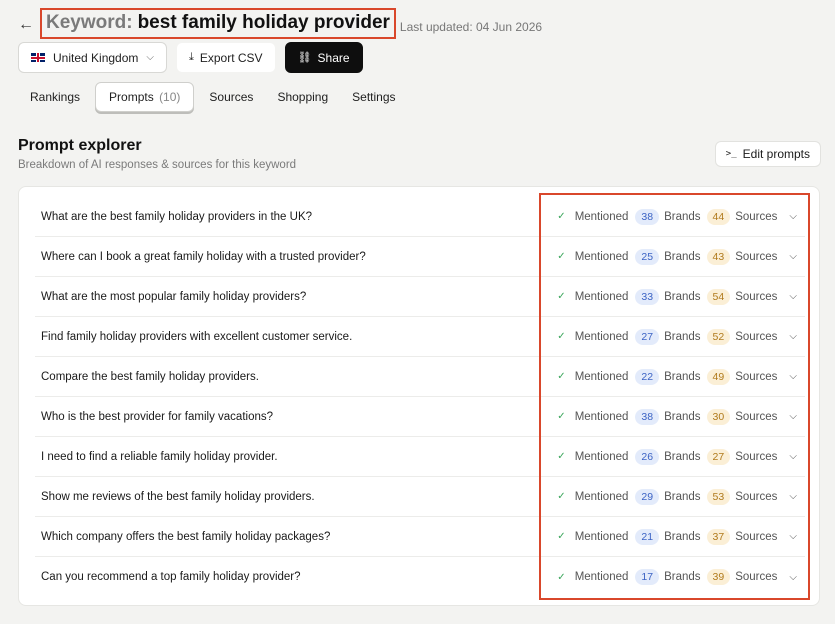 This screenshot has width=835, height=624. I want to click on keyword-title-box: Keyword: best family holiday provider, so click(218, 23).